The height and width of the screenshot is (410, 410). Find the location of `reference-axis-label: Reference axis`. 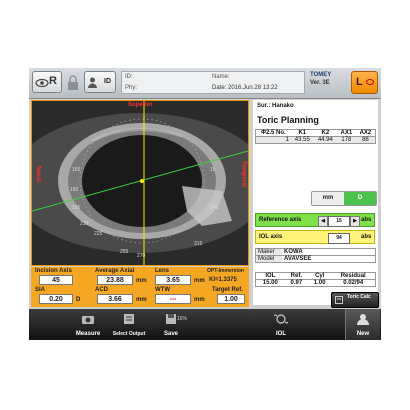

reference-axis-label: Reference axis is located at coordinates (280, 220).